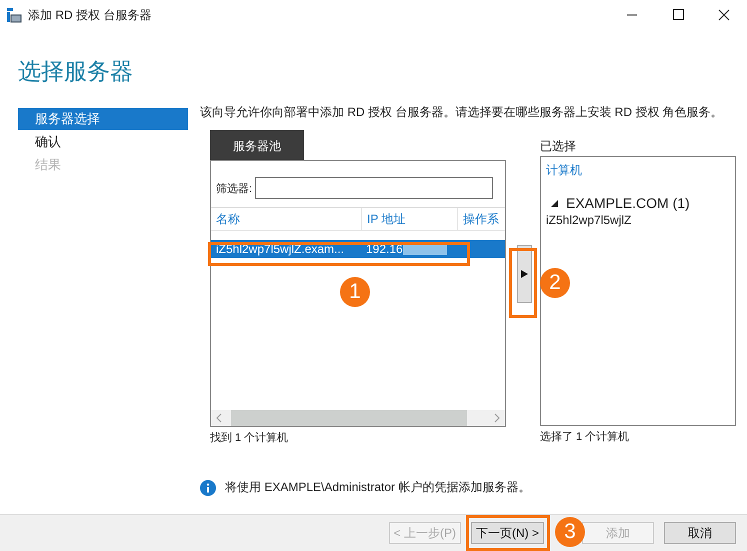 This screenshot has width=747, height=551. Describe the element at coordinates (564, 170) in the screenshot. I see `column-header: 计算机` at that location.